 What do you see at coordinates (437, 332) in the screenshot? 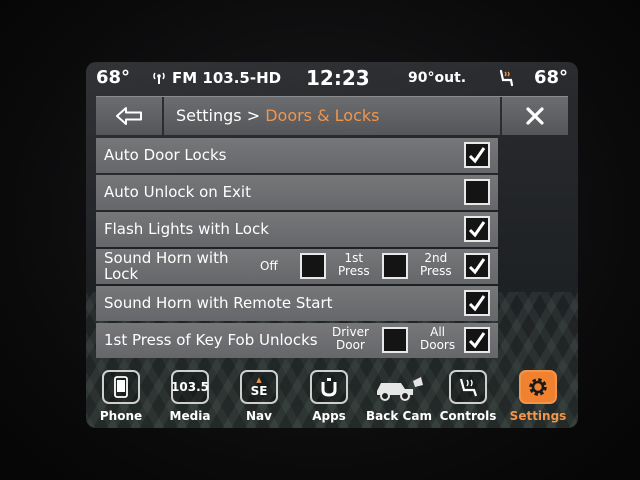
I see `opt-line-1: All` at bounding box center [437, 332].